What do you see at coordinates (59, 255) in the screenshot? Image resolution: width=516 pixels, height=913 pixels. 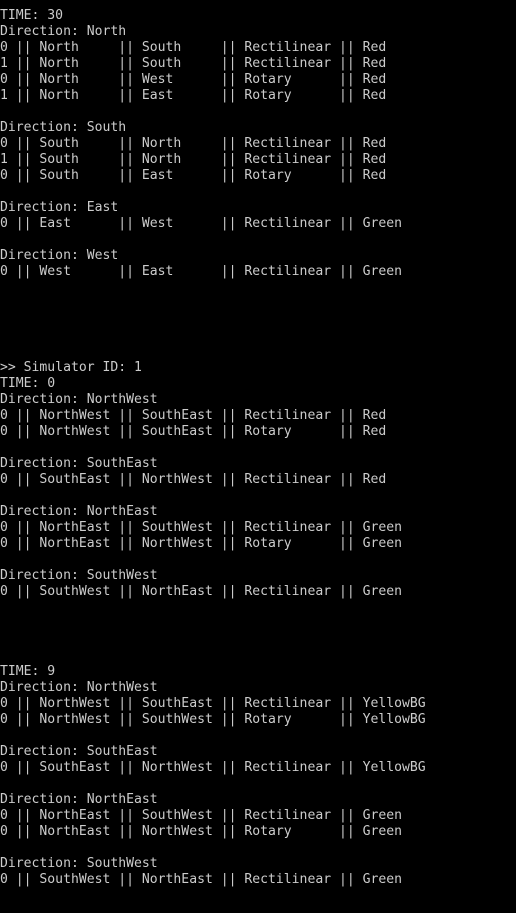 I see `console-line: Direction: West` at bounding box center [59, 255].